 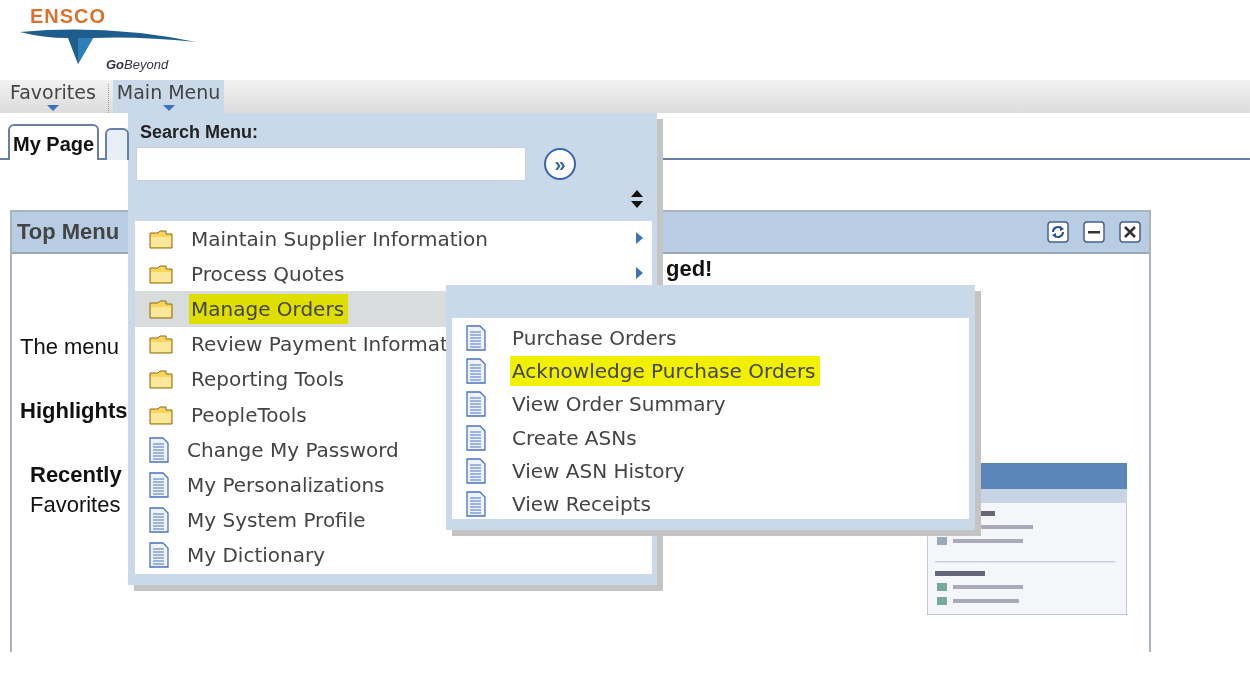 What do you see at coordinates (54, 142) in the screenshot?
I see `tab: My Page` at bounding box center [54, 142].